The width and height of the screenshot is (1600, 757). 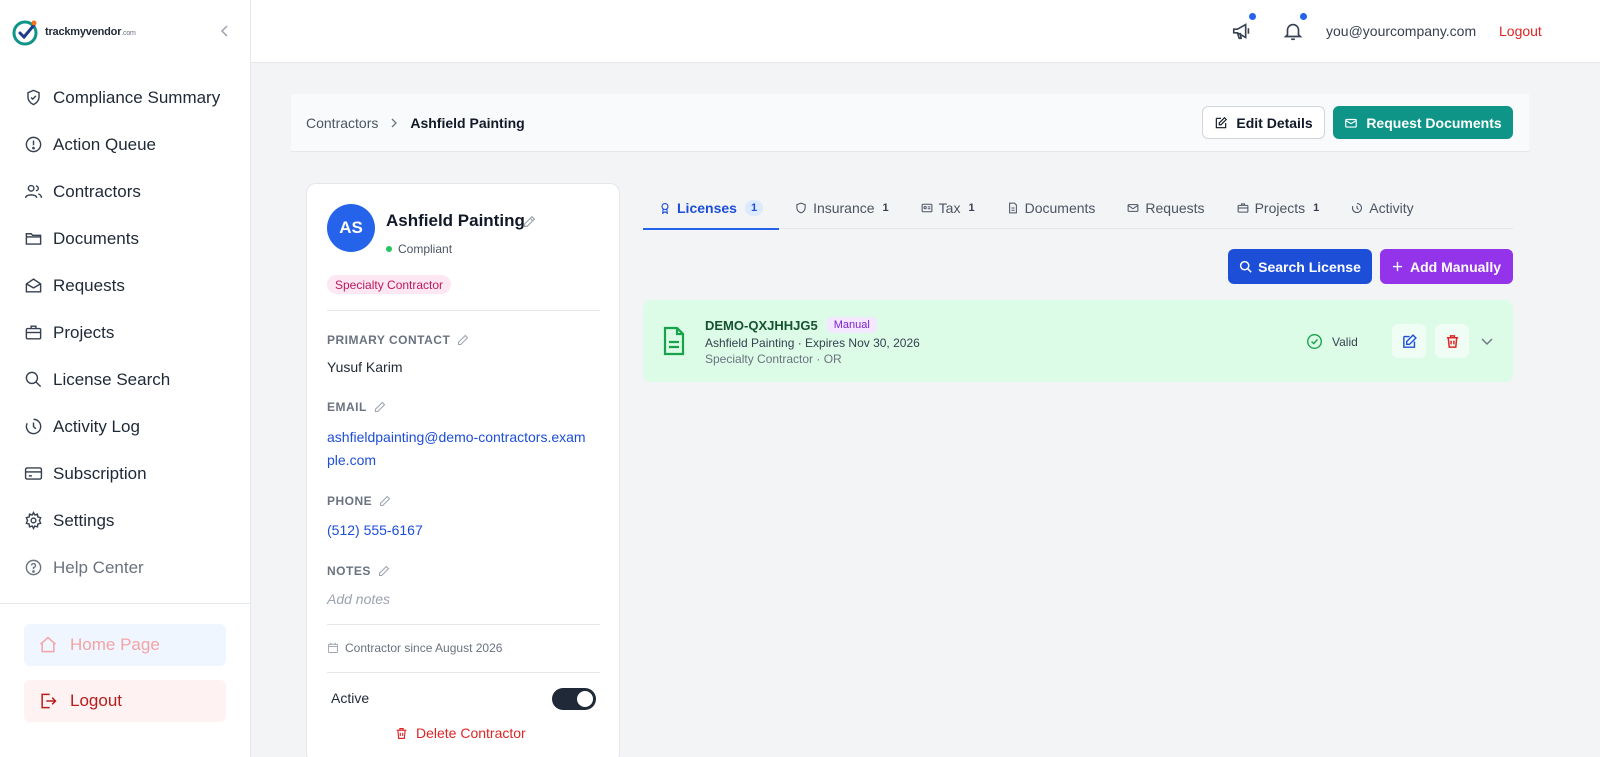 I want to click on clock-icon, so click(x=33, y=427).